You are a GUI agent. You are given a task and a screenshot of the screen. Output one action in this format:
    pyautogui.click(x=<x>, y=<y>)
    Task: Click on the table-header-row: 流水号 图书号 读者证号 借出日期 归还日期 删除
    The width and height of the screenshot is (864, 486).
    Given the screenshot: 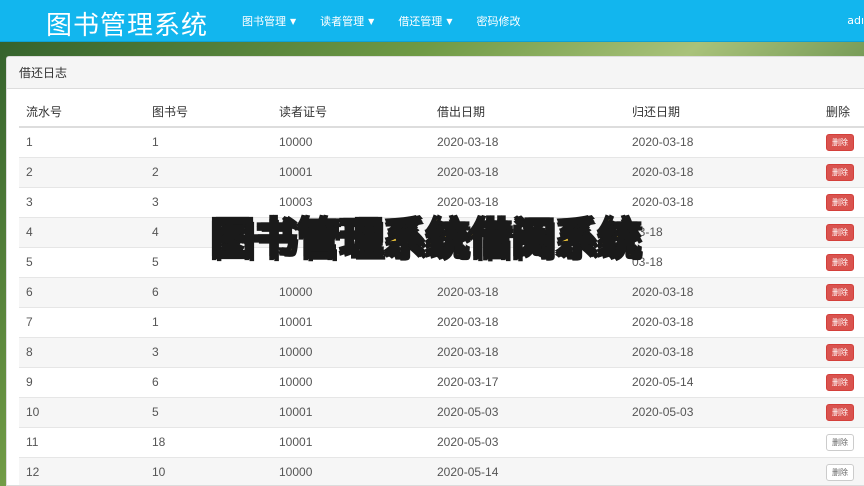 What is the action you would take?
    pyautogui.click(x=441, y=112)
    